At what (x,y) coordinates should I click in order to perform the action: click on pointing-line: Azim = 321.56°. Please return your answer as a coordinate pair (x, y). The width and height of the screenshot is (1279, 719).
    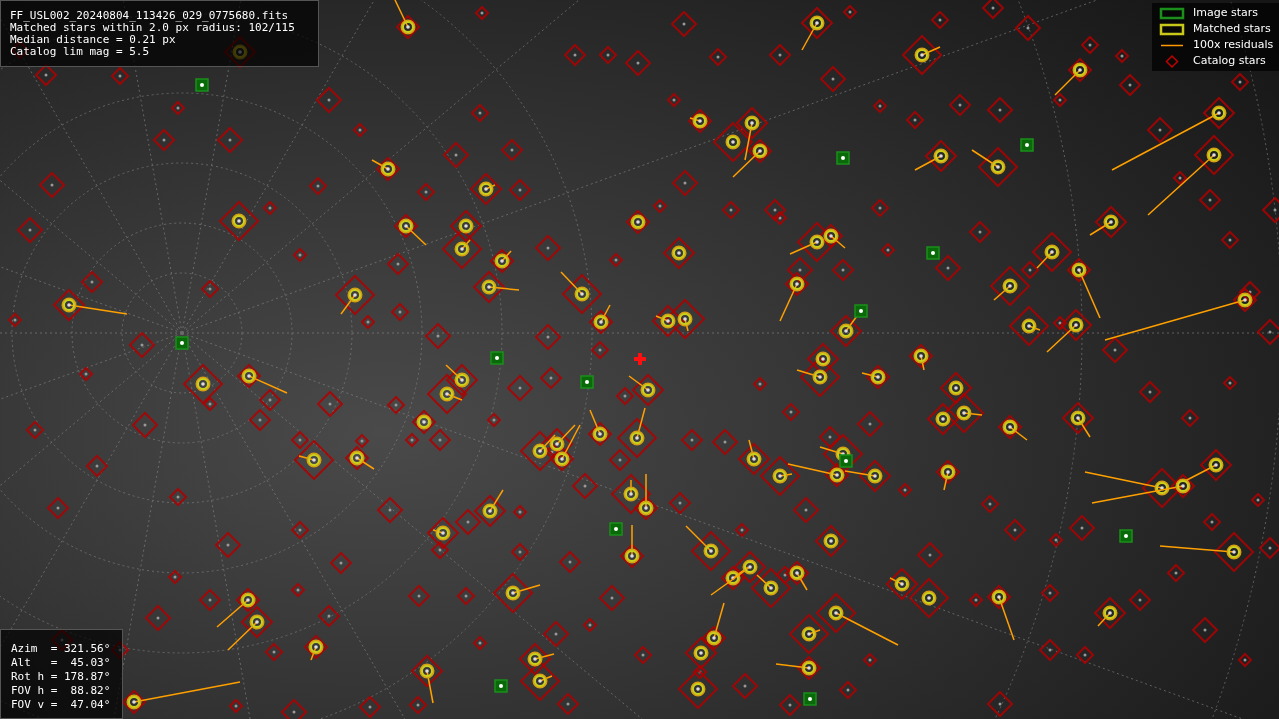
    Looking at the image, I should click on (61, 649).